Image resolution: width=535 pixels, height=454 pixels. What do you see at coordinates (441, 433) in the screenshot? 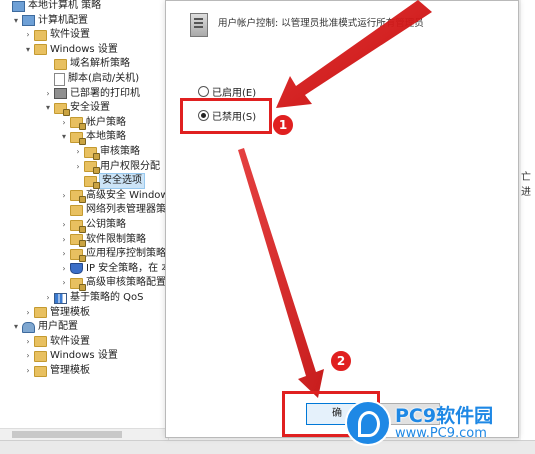
I see `watermark-url: www.PC9.com` at bounding box center [441, 433].